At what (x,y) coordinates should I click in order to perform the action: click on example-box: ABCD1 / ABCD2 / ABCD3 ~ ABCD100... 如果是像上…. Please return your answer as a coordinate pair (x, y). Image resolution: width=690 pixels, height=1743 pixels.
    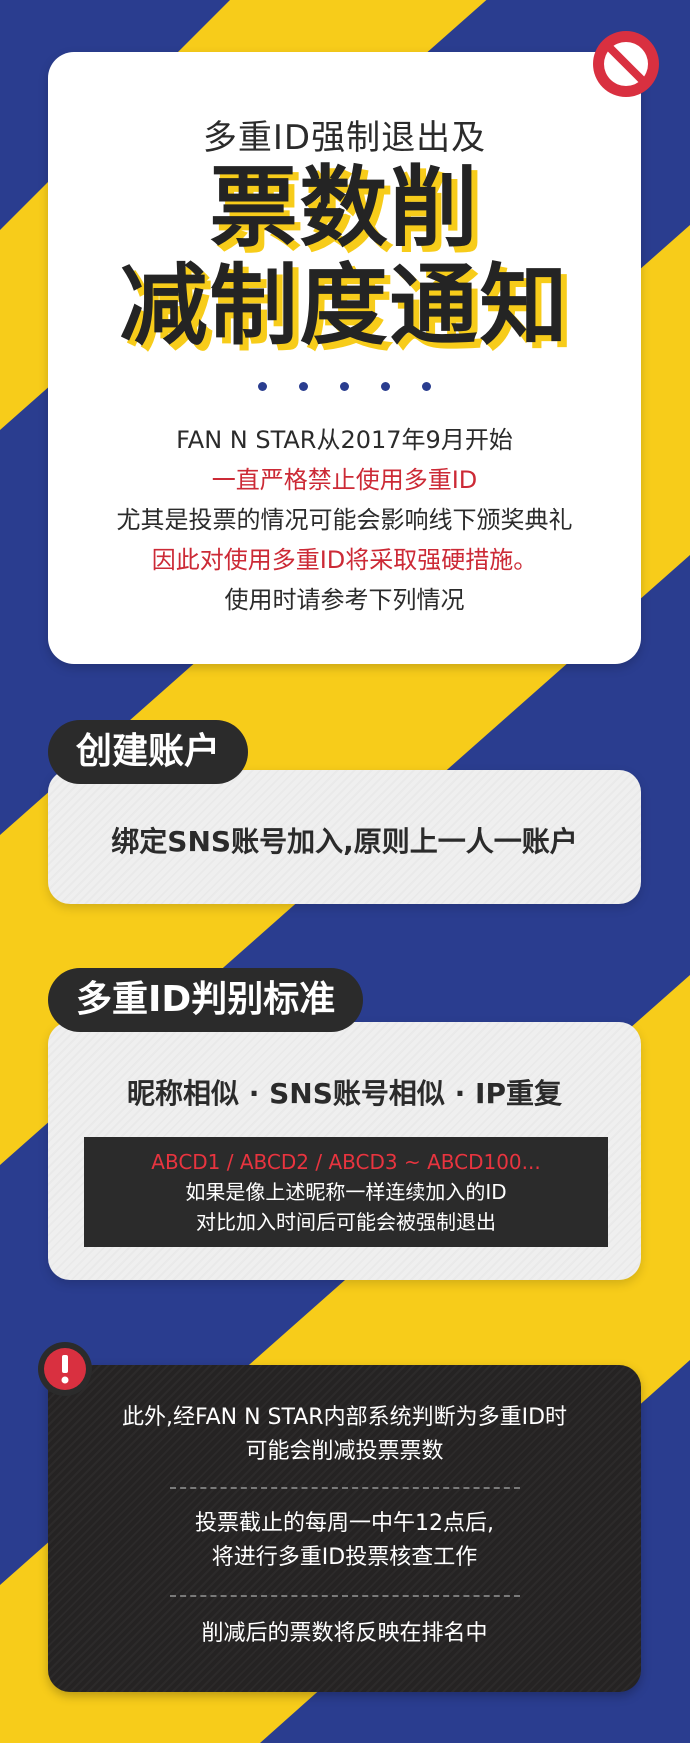
    Looking at the image, I should click on (346, 1192).